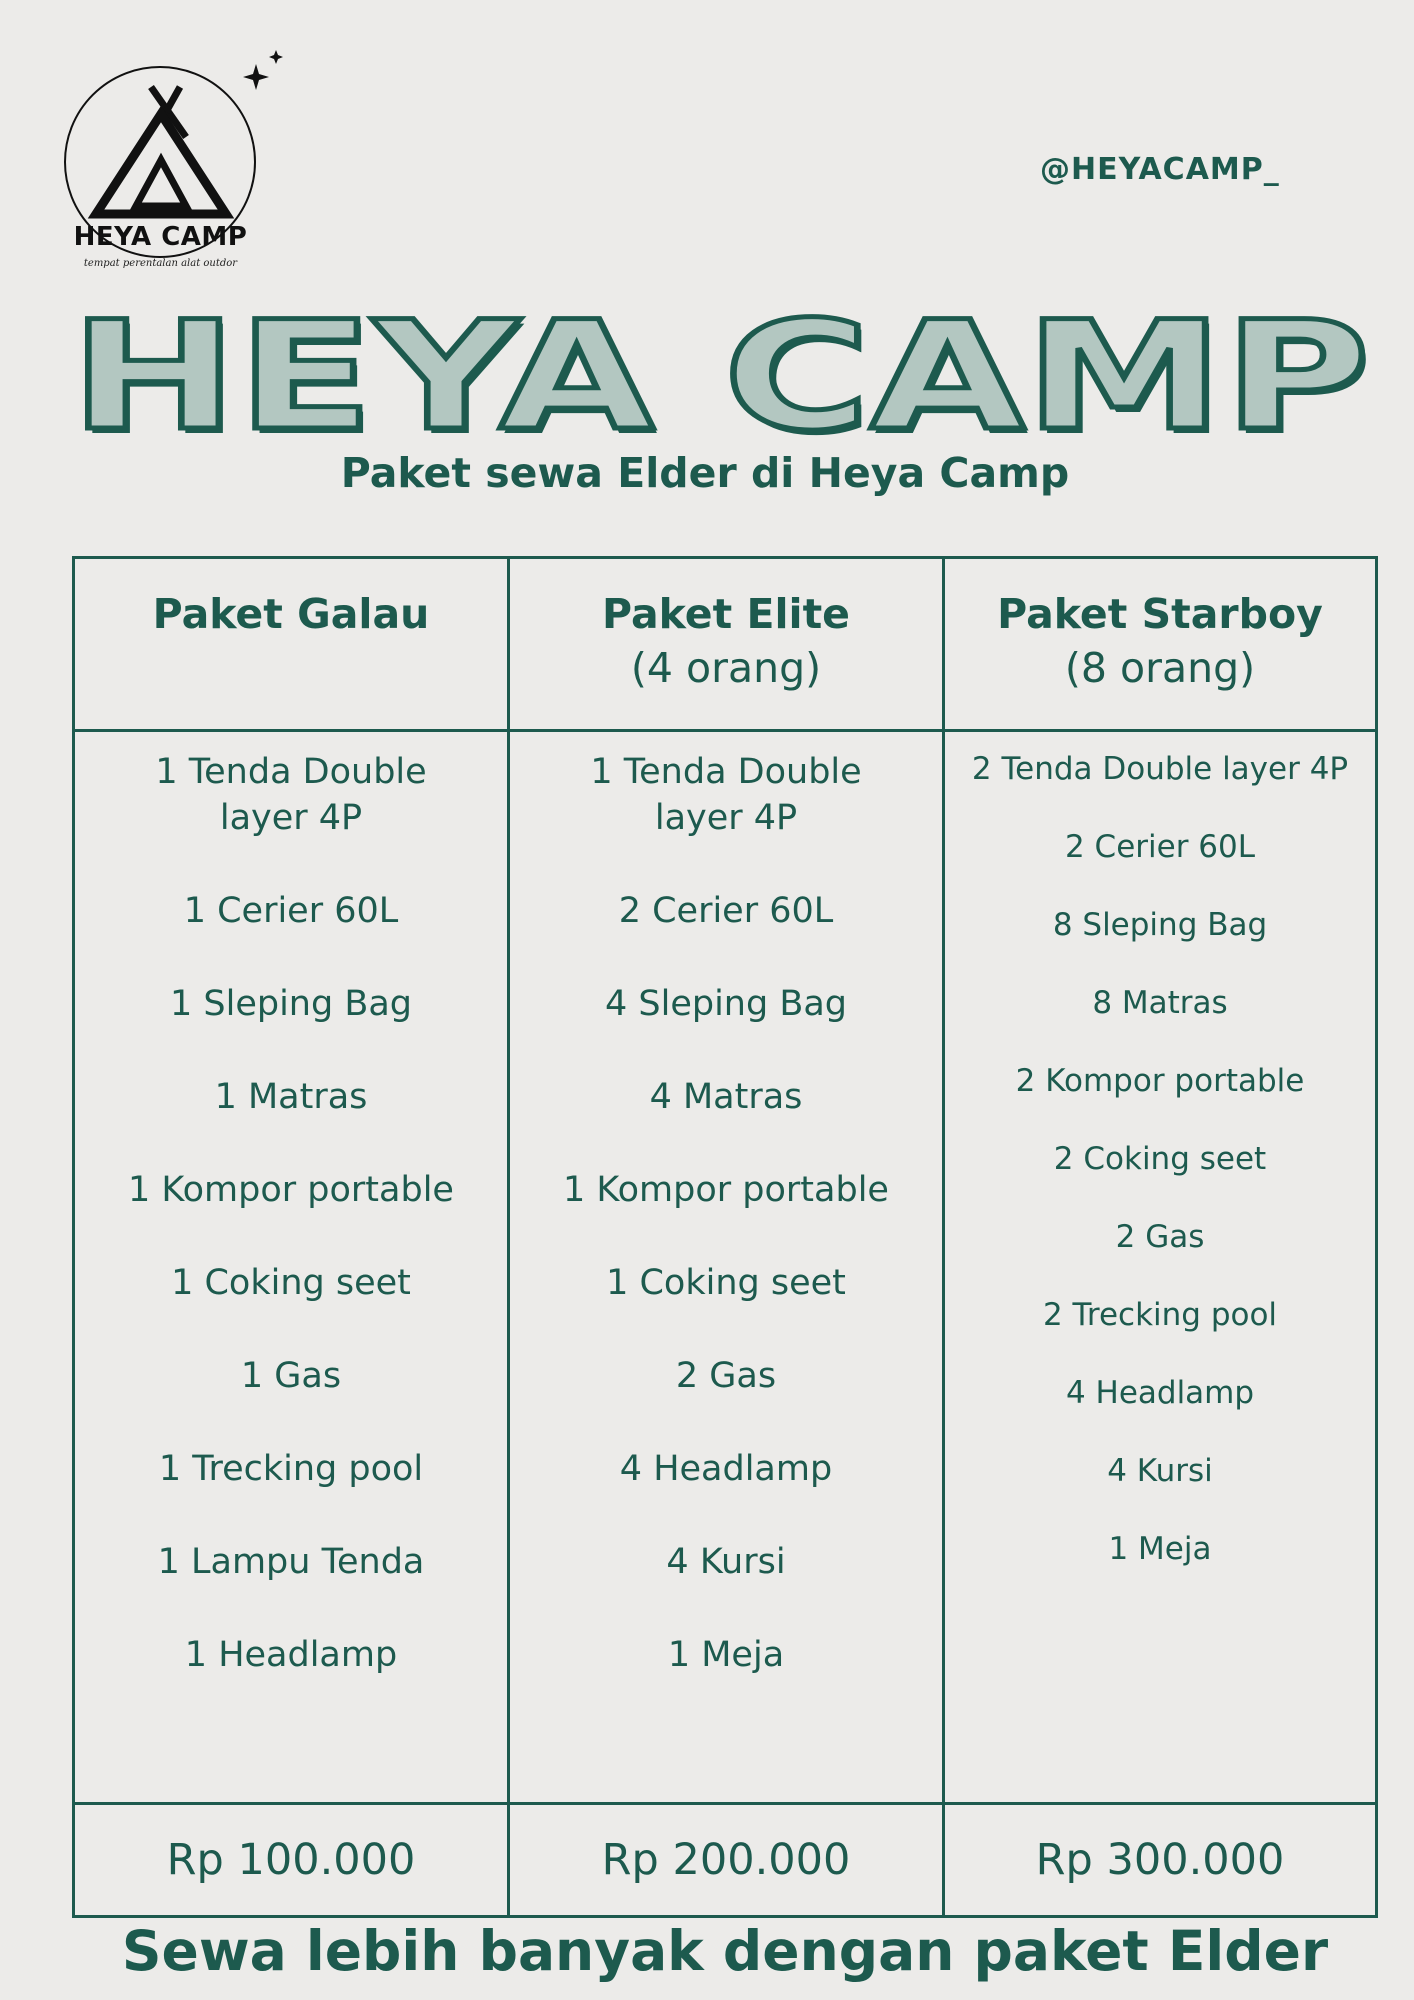 The height and width of the screenshot is (2000, 1414). I want to click on list-item: 4 Sleping Bag, so click(725, 1004).